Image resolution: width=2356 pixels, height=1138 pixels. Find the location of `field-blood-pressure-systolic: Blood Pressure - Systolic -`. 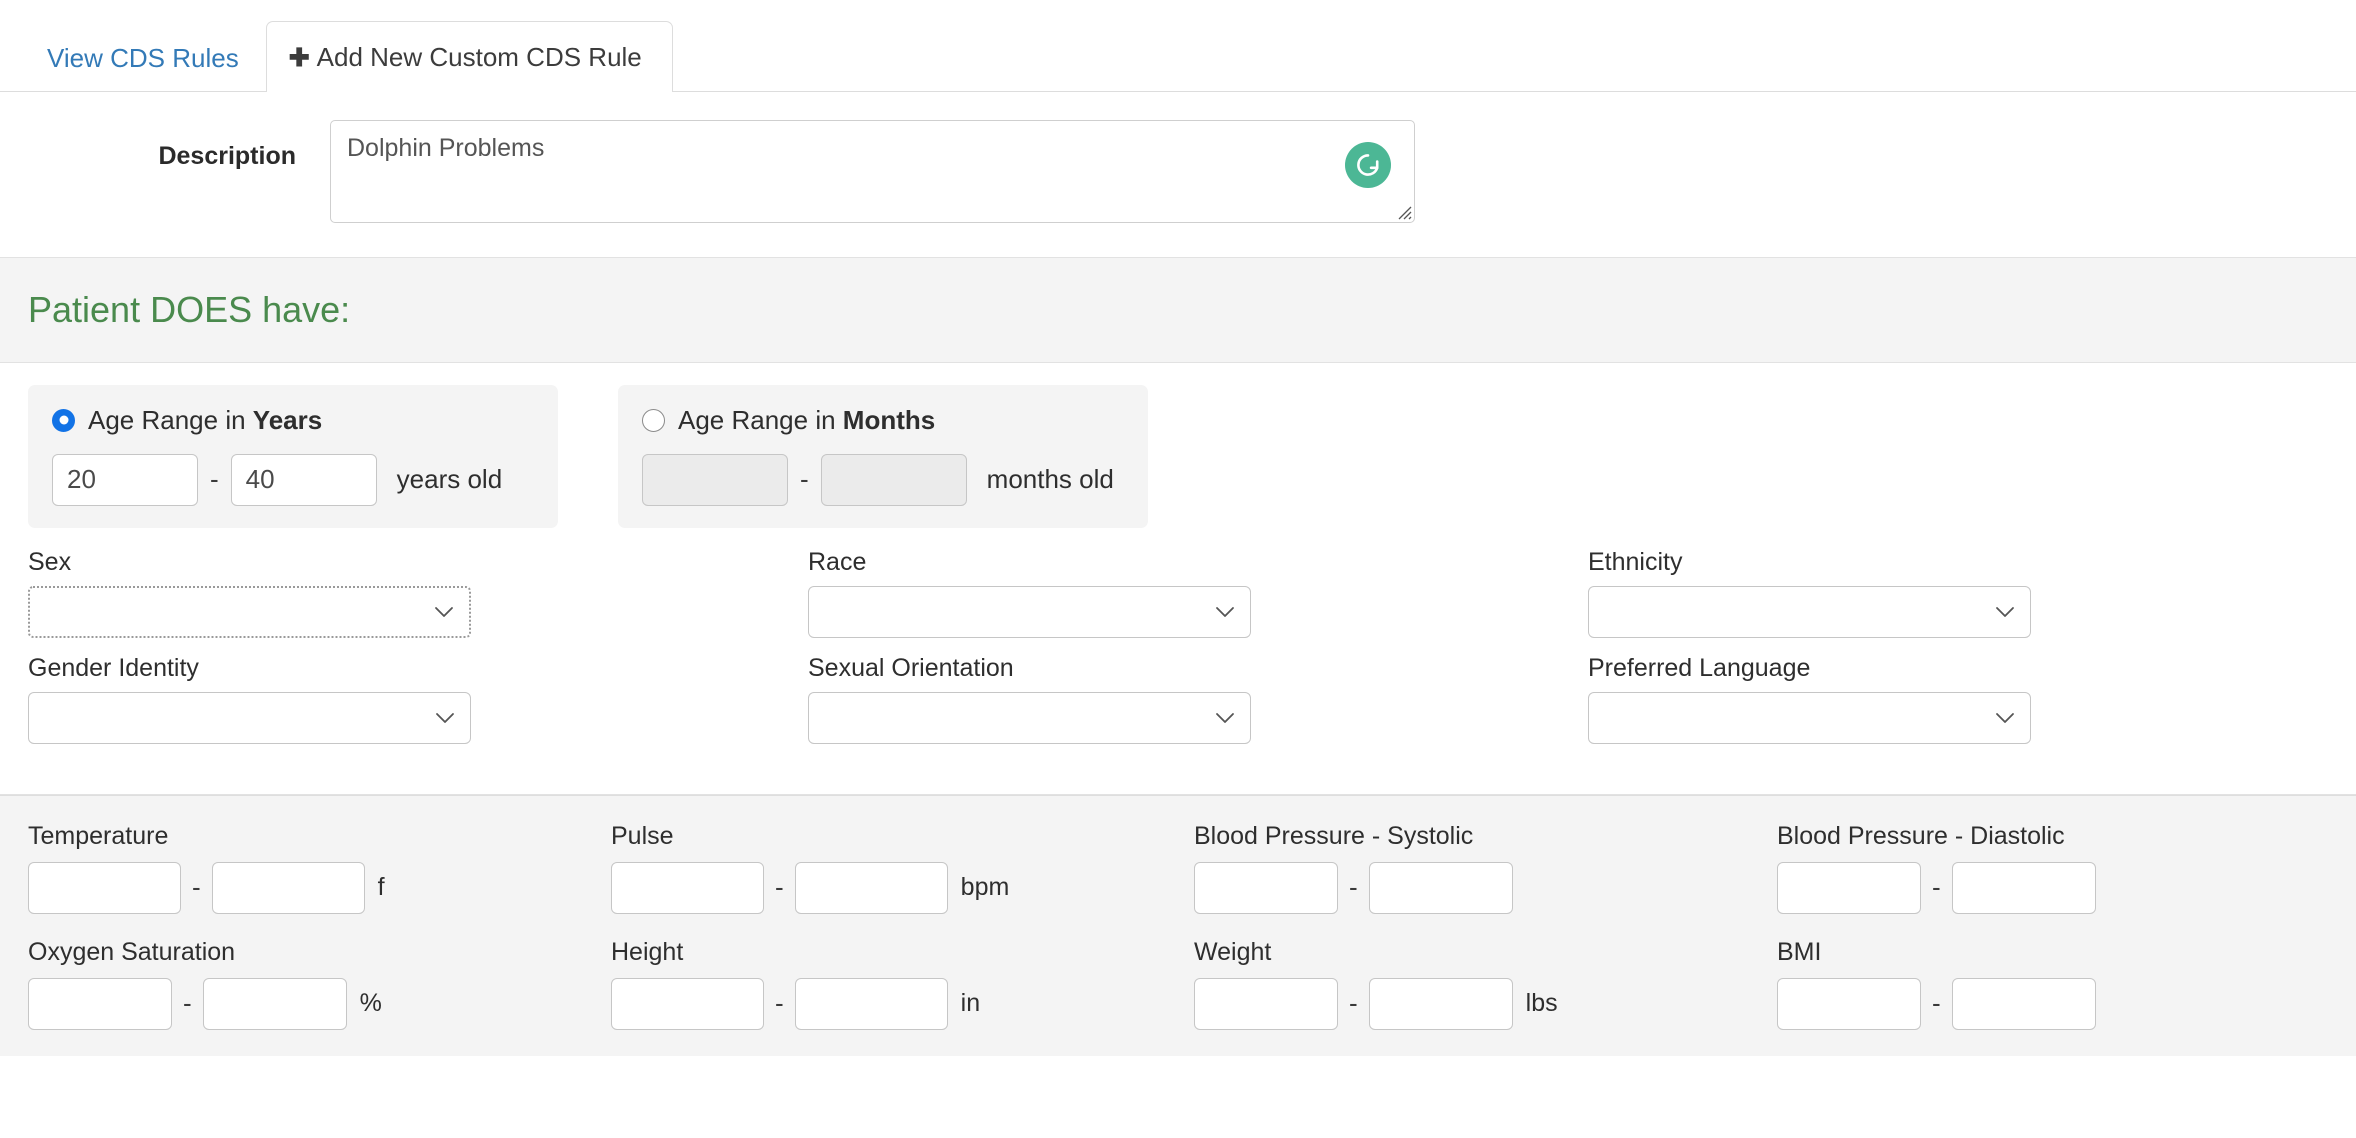

field-blood-pressure-systolic: Blood Pressure - Systolic - is located at coordinates (1485, 868).